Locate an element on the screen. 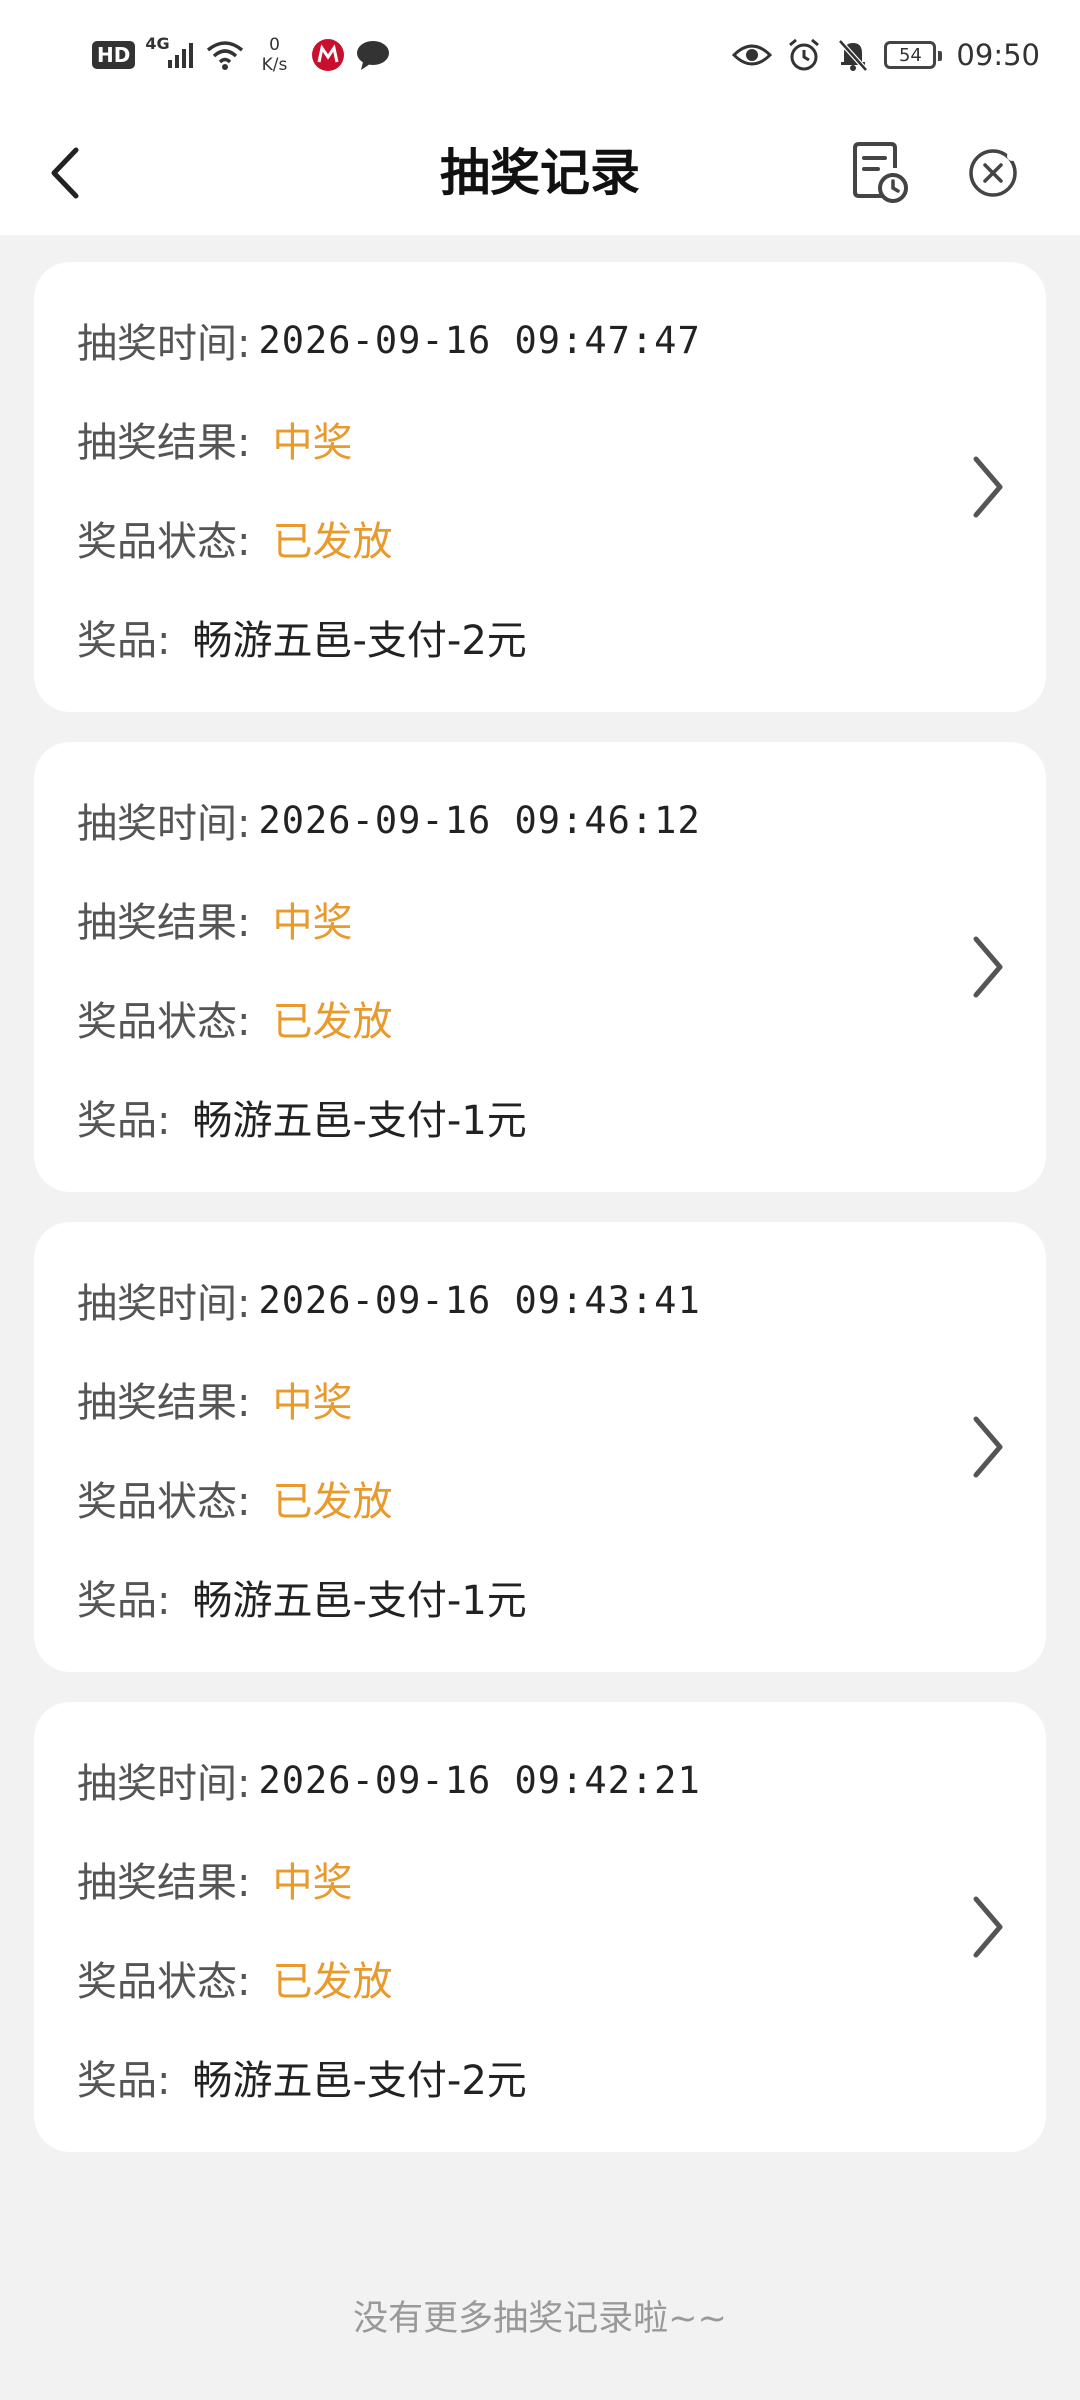  record-time-row: 抽奖时间: 2026-09-16 09:43:41 is located at coordinates (389, 1300).